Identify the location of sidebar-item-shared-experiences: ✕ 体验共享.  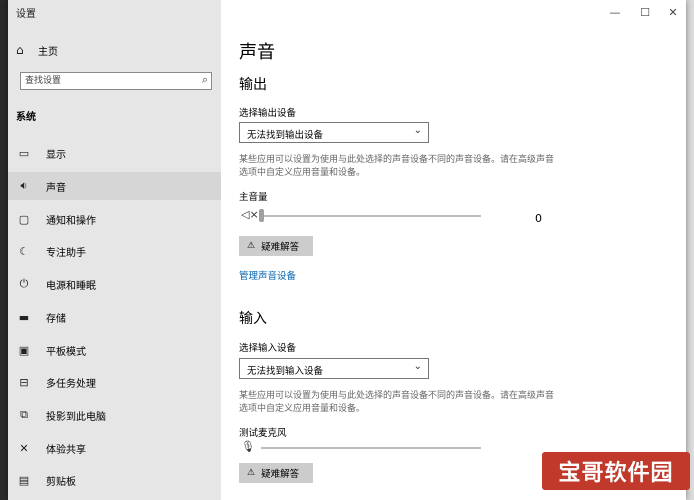
(114, 448).